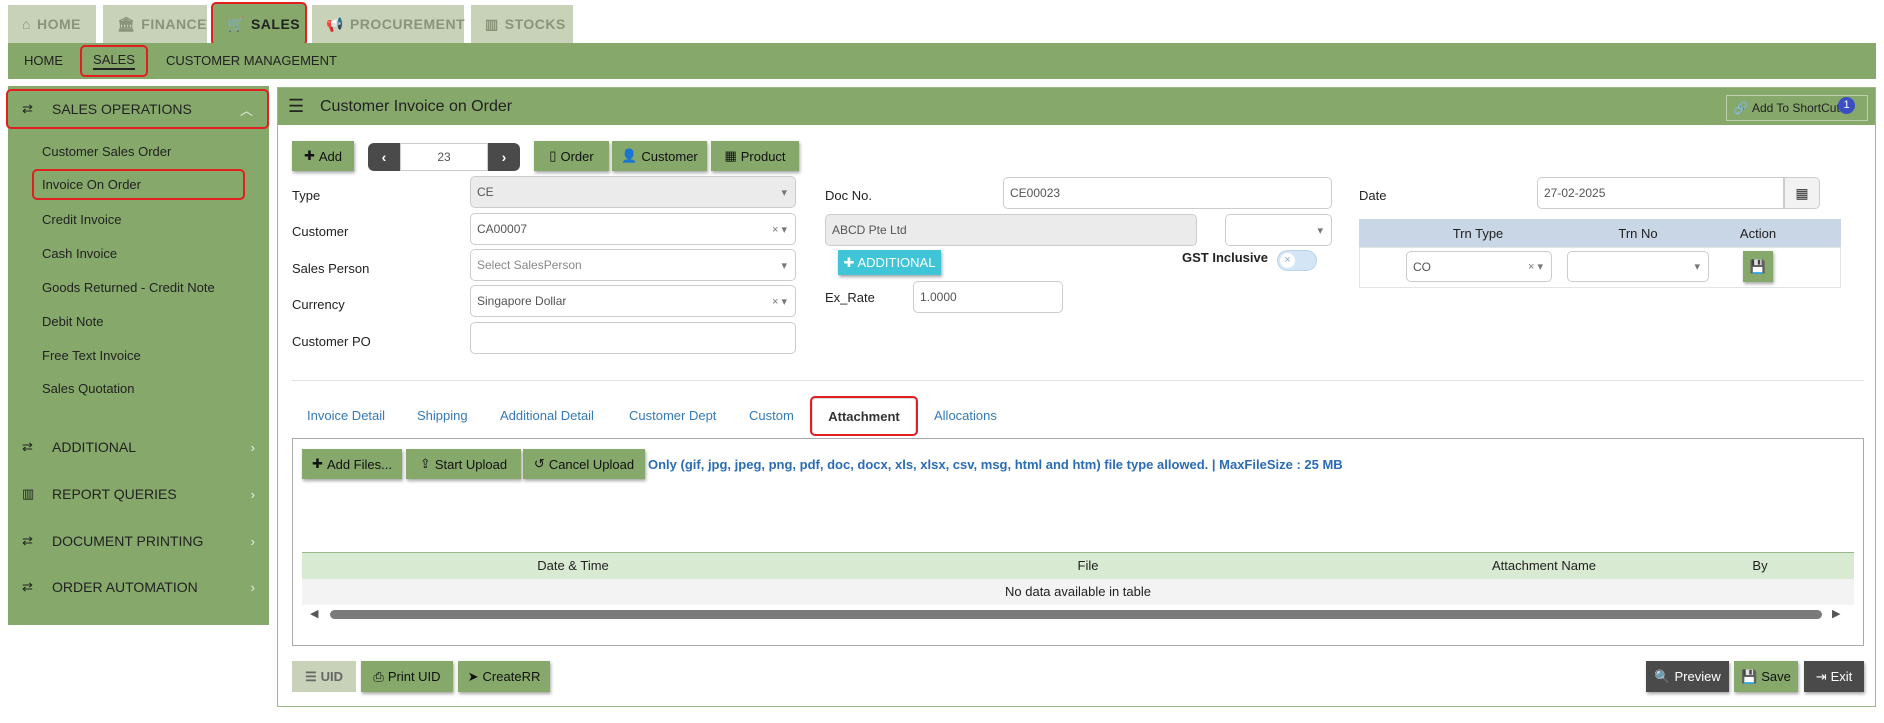 This screenshot has height=723, width=1884. I want to click on type-select: CE ▾, so click(633, 192).